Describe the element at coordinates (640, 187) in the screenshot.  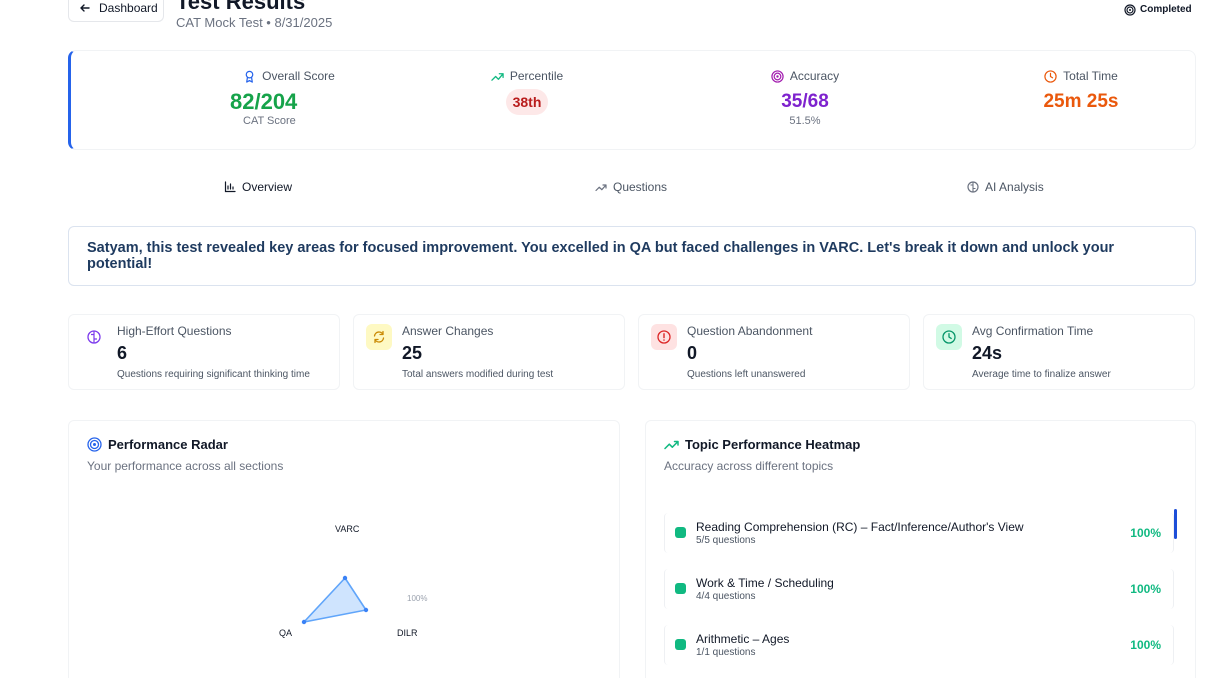
I see `tab-questions-label: Questions` at that location.